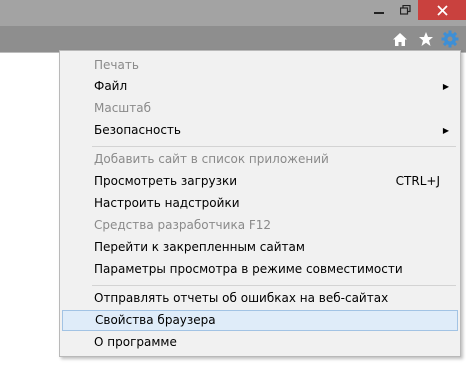 Image resolution: width=466 pixels, height=392 pixels. What do you see at coordinates (260, 342) in the screenshot?
I see `menu-item-about: О программе` at bounding box center [260, 342].